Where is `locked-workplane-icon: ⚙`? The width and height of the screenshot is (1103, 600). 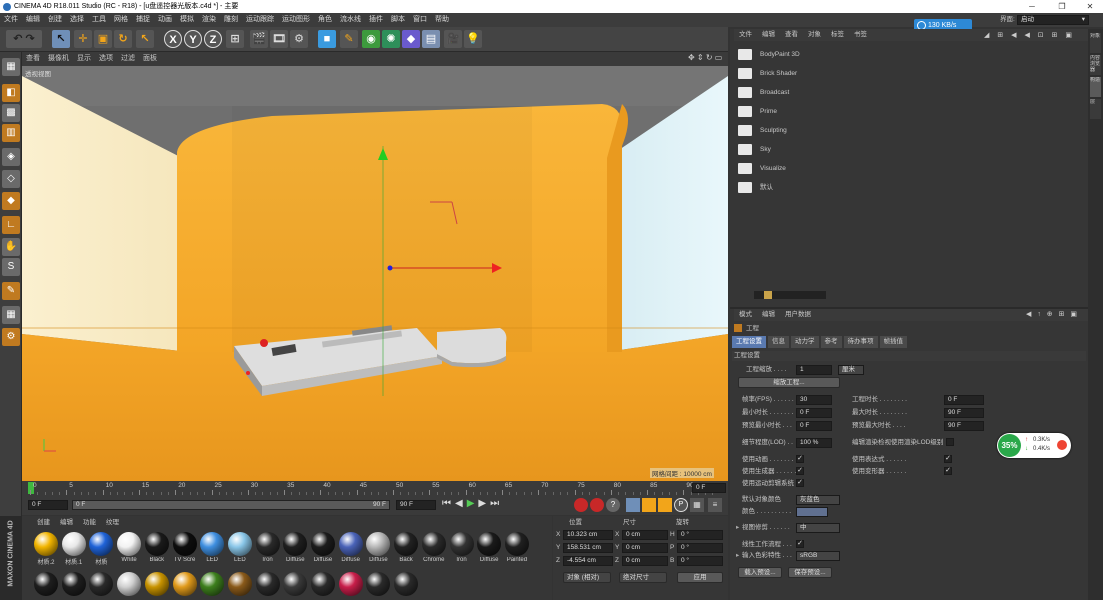
locked-workplane-icon: ⚙ is located at coordinates (11, 337).